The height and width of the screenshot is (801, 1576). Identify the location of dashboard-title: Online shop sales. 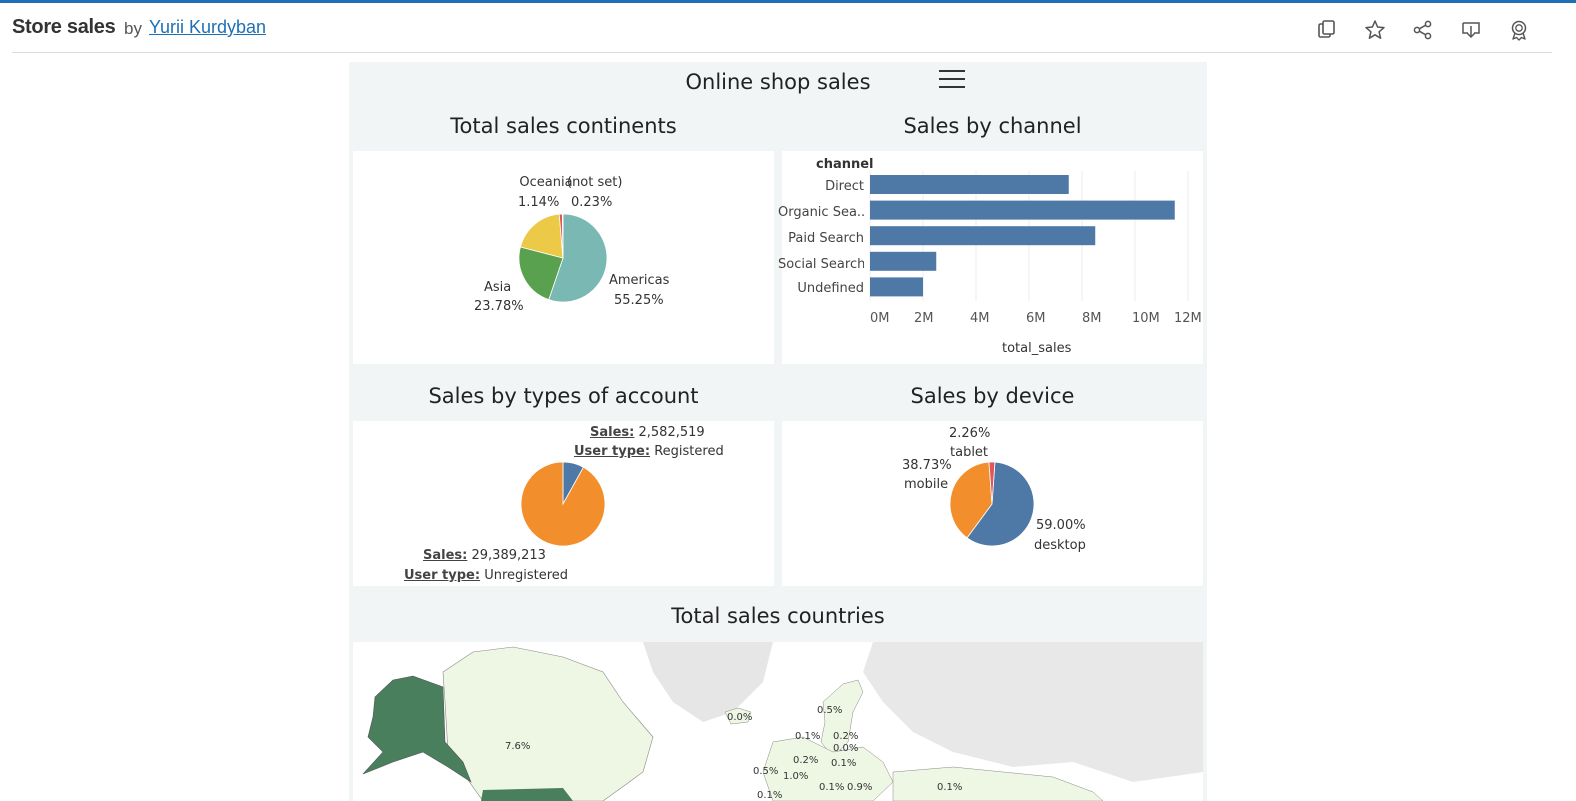
(778, 82).